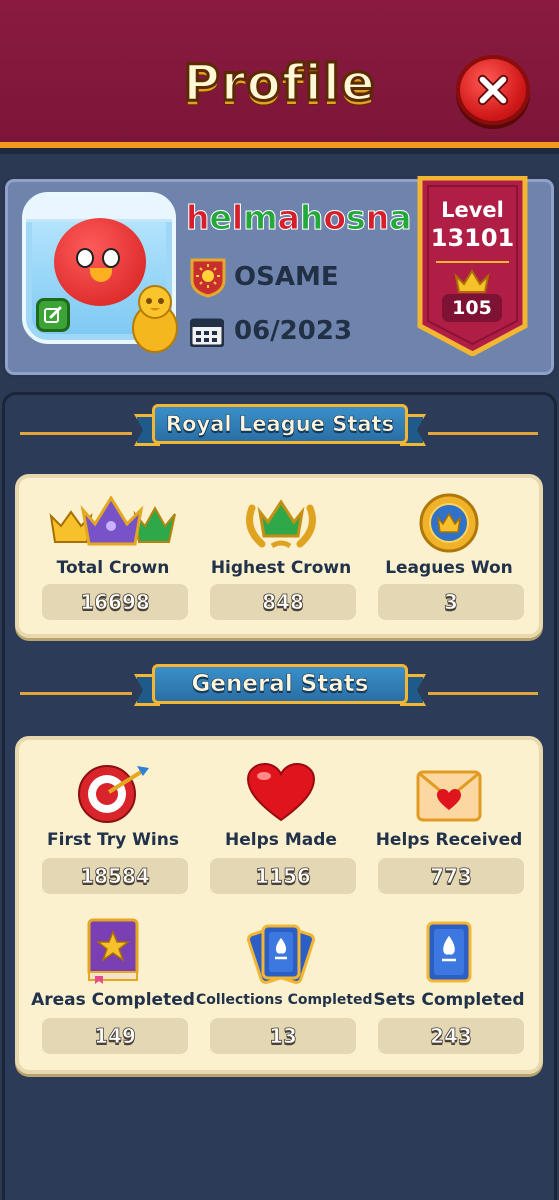 The height and width of the screenshot is (1200, 559). Describe the element at coordinates (113, 794) in the screenshot. I see `target-icon` at that location.